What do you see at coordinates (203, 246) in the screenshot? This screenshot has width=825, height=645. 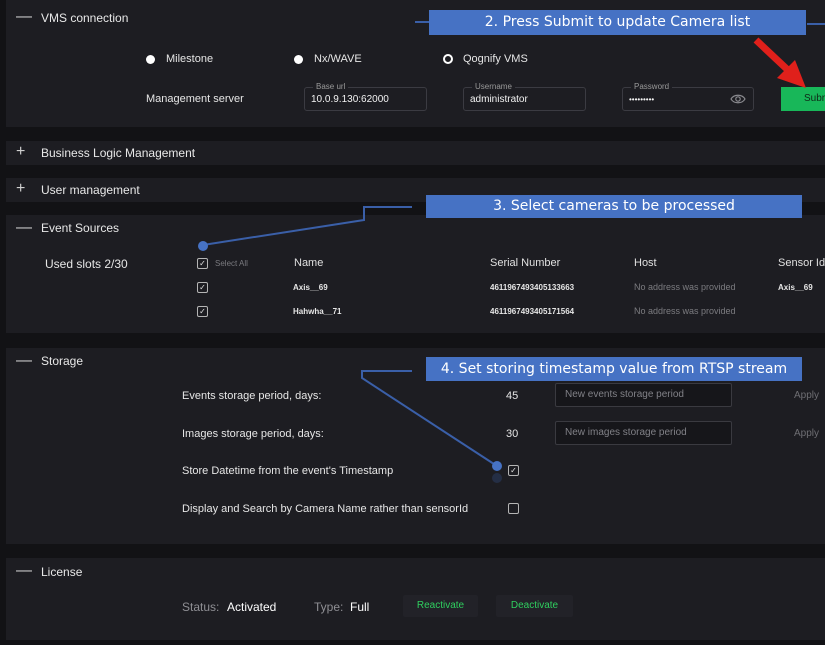 I see `callout-3-dot` at bounding box center [203, 246].